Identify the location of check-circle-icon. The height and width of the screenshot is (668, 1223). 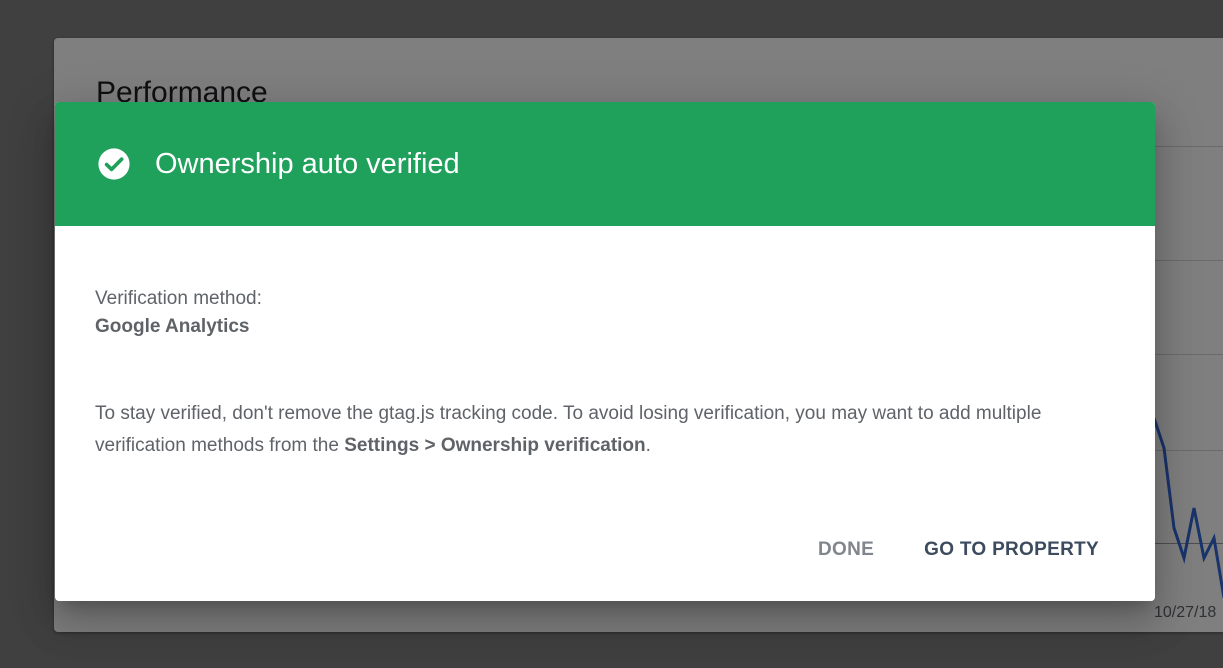
(114, 164).